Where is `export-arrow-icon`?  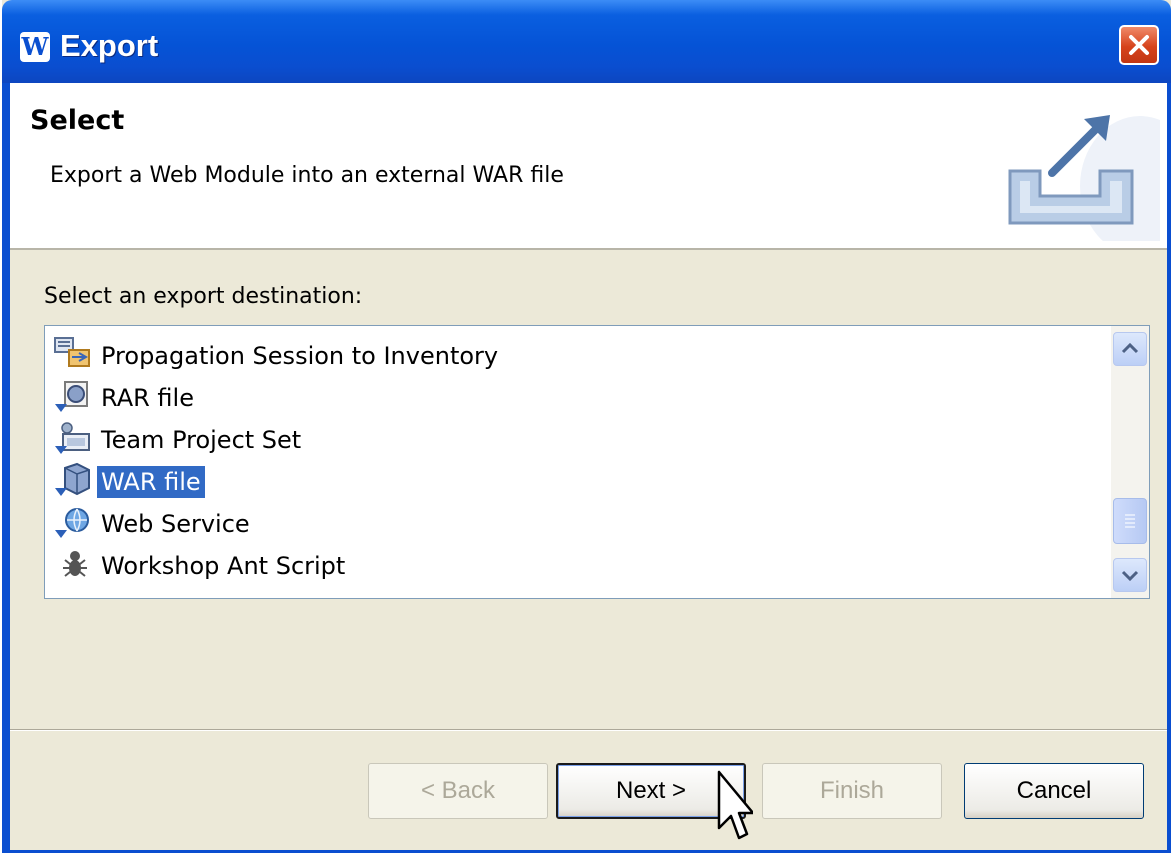
export-arrow-icon is located at coordinates (1084, 178).